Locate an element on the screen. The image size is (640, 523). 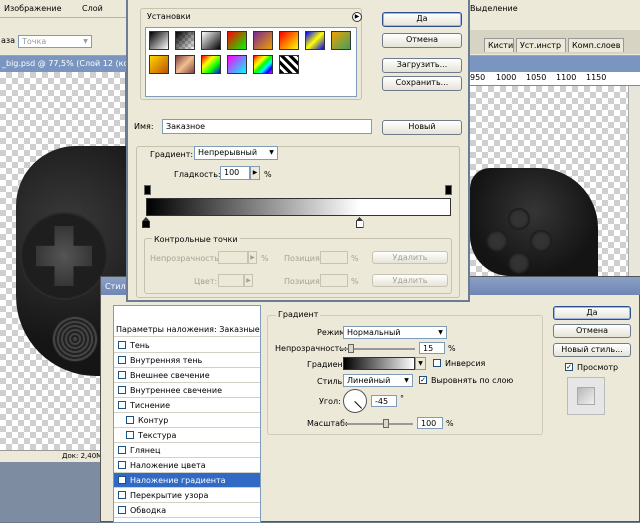
smoothness-unit: % is located at coordinates (268, 174).